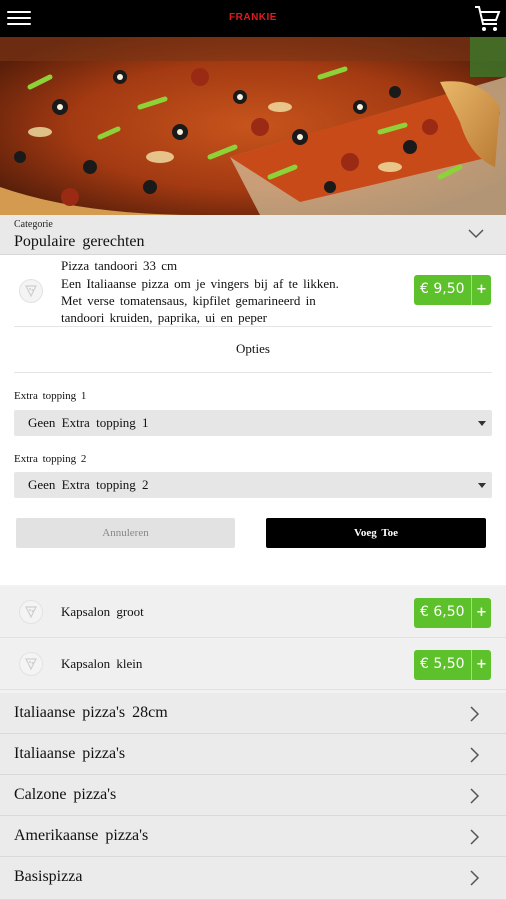 Image resolution: width=506 pixels, height=900 pixels. I want to click on category-row: Amerikaanse pizza's, so click(253, 836).